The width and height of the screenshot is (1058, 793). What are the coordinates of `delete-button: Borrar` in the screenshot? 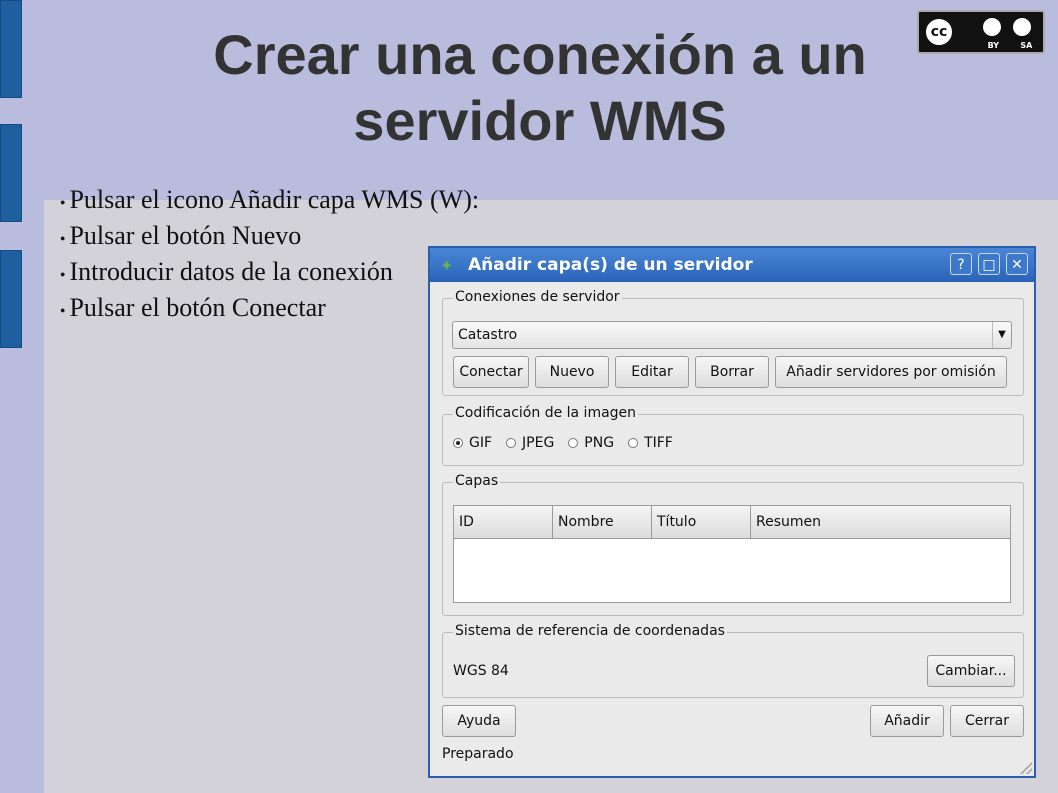 It's located at (732, 372).